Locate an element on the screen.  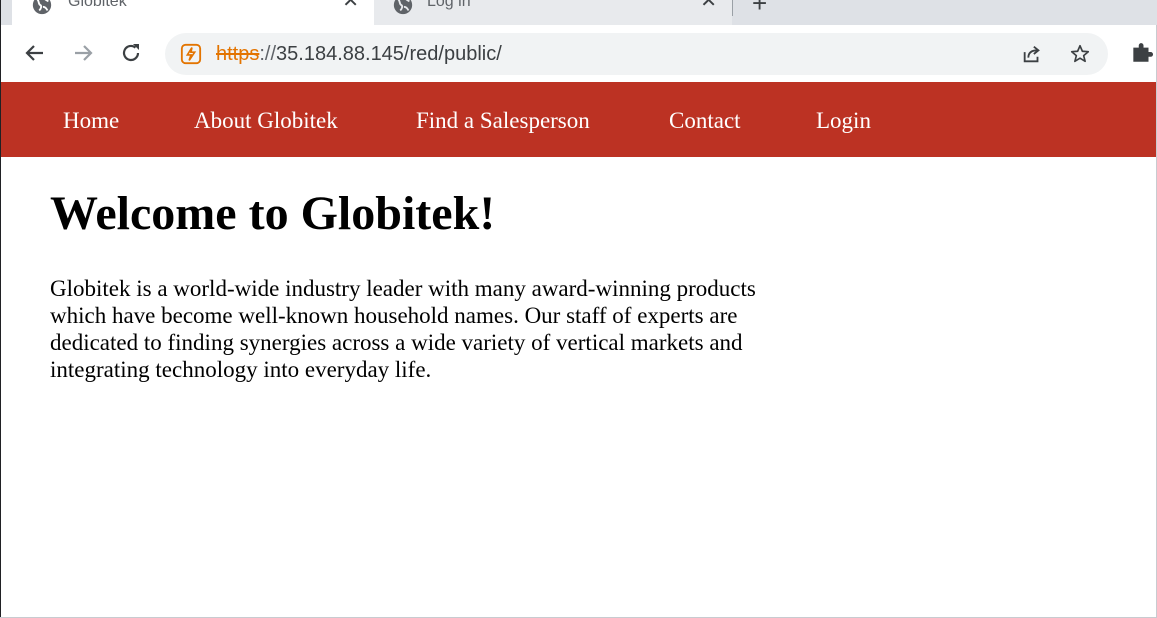
tab-title: Globitek is located at coordinates (97, 5).